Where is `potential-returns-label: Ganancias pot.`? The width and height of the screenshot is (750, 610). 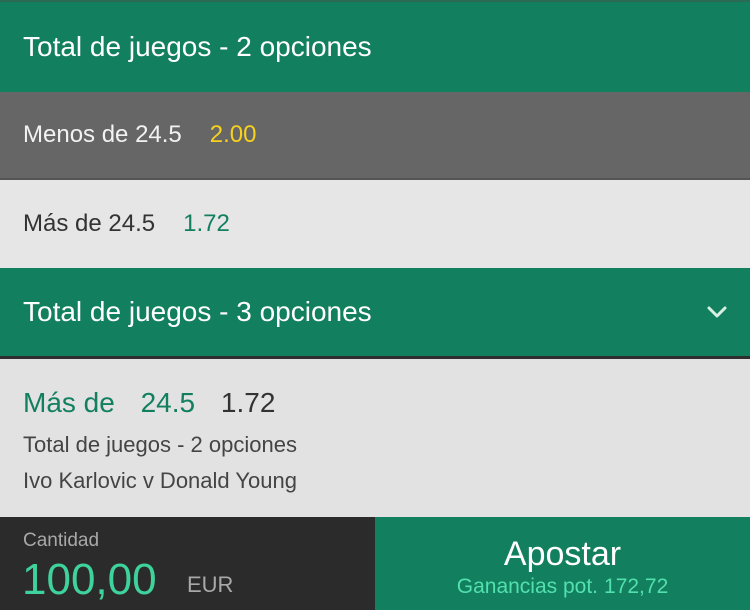 potential-returns-label: Ganancias pot. is located at coordinates (527, 586).